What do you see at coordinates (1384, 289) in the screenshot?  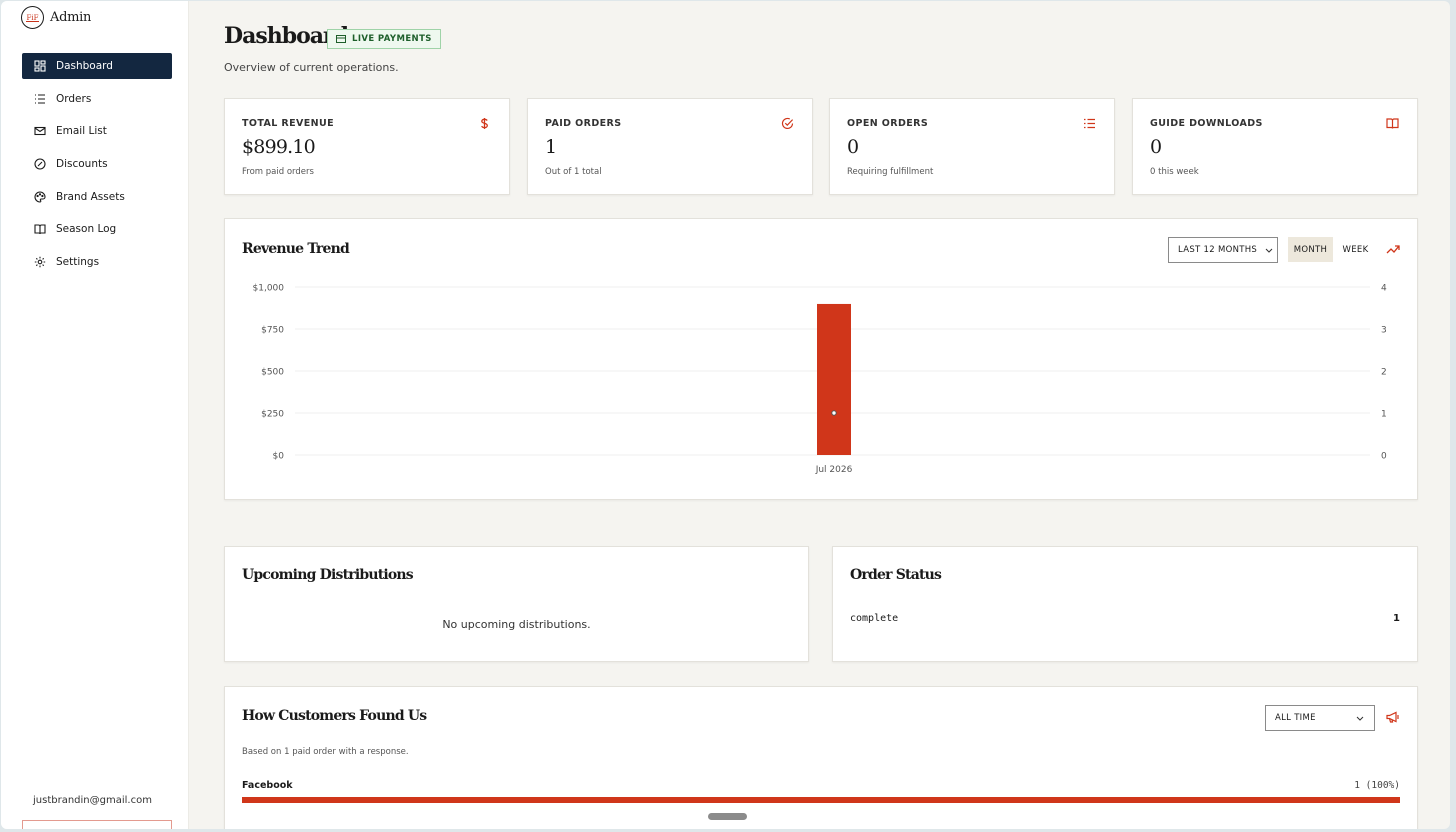 I see `y-right-tick-label: 4` at bounding box center [1384, 289].